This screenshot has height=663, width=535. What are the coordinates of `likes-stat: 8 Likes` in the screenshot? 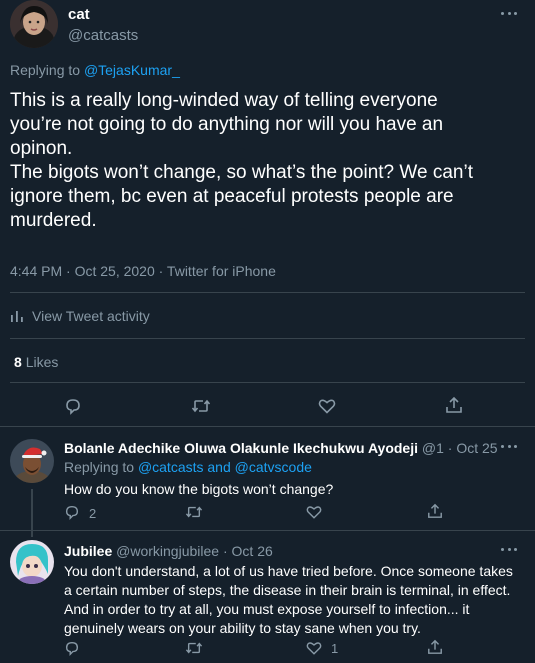 It's located at (36, 362).